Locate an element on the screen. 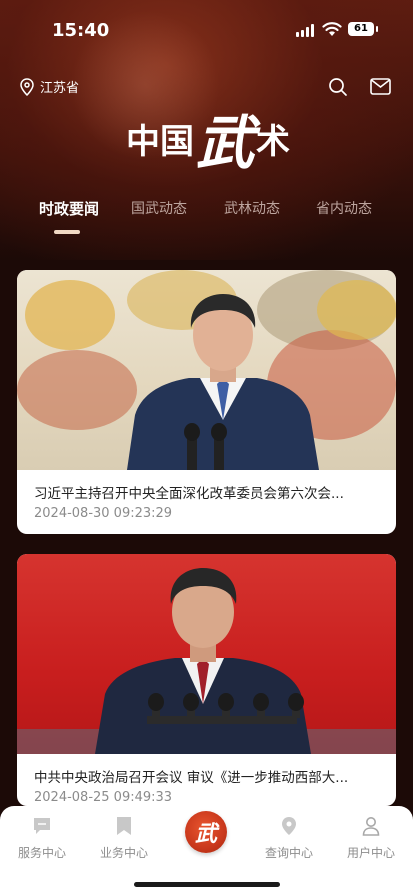 This screenshot has height=896, width=413. location-pin-icon is located at coordinates (27, 86).